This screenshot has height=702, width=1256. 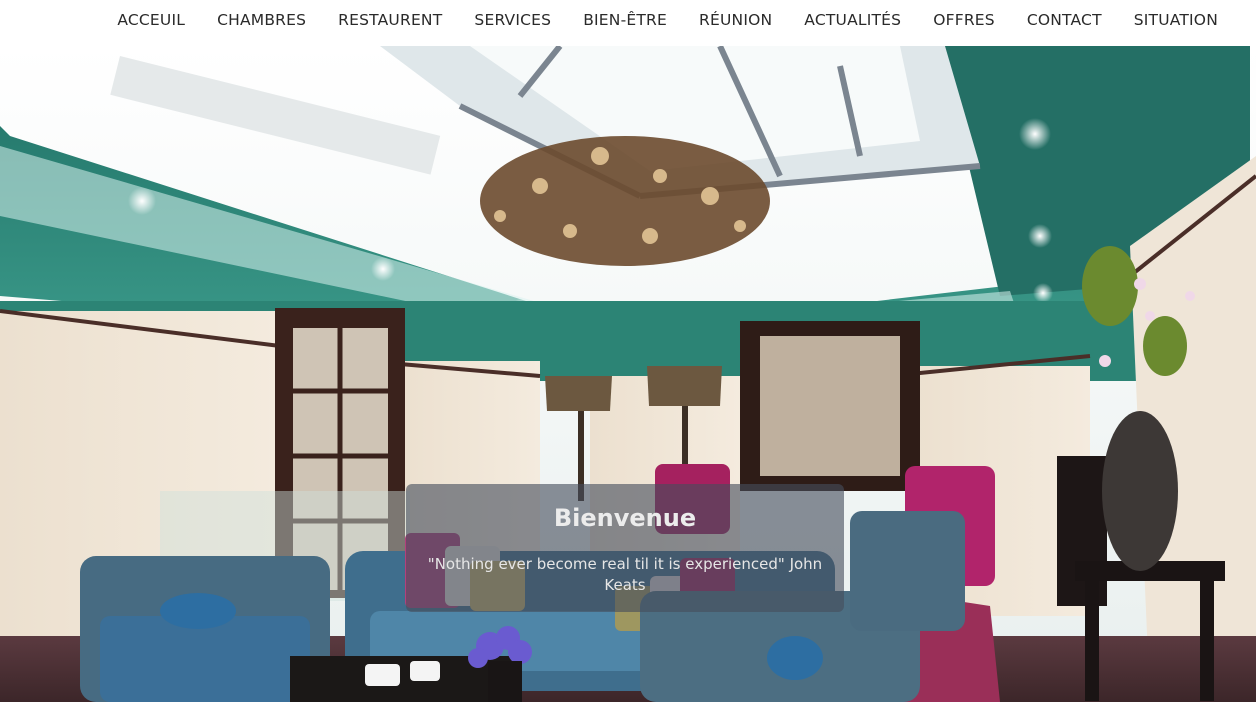 What do you see at coordinates (261, 20) in the screenshot?
I see `nav-item-chambres: CHAMBRES` at bounding box center [261, 20].